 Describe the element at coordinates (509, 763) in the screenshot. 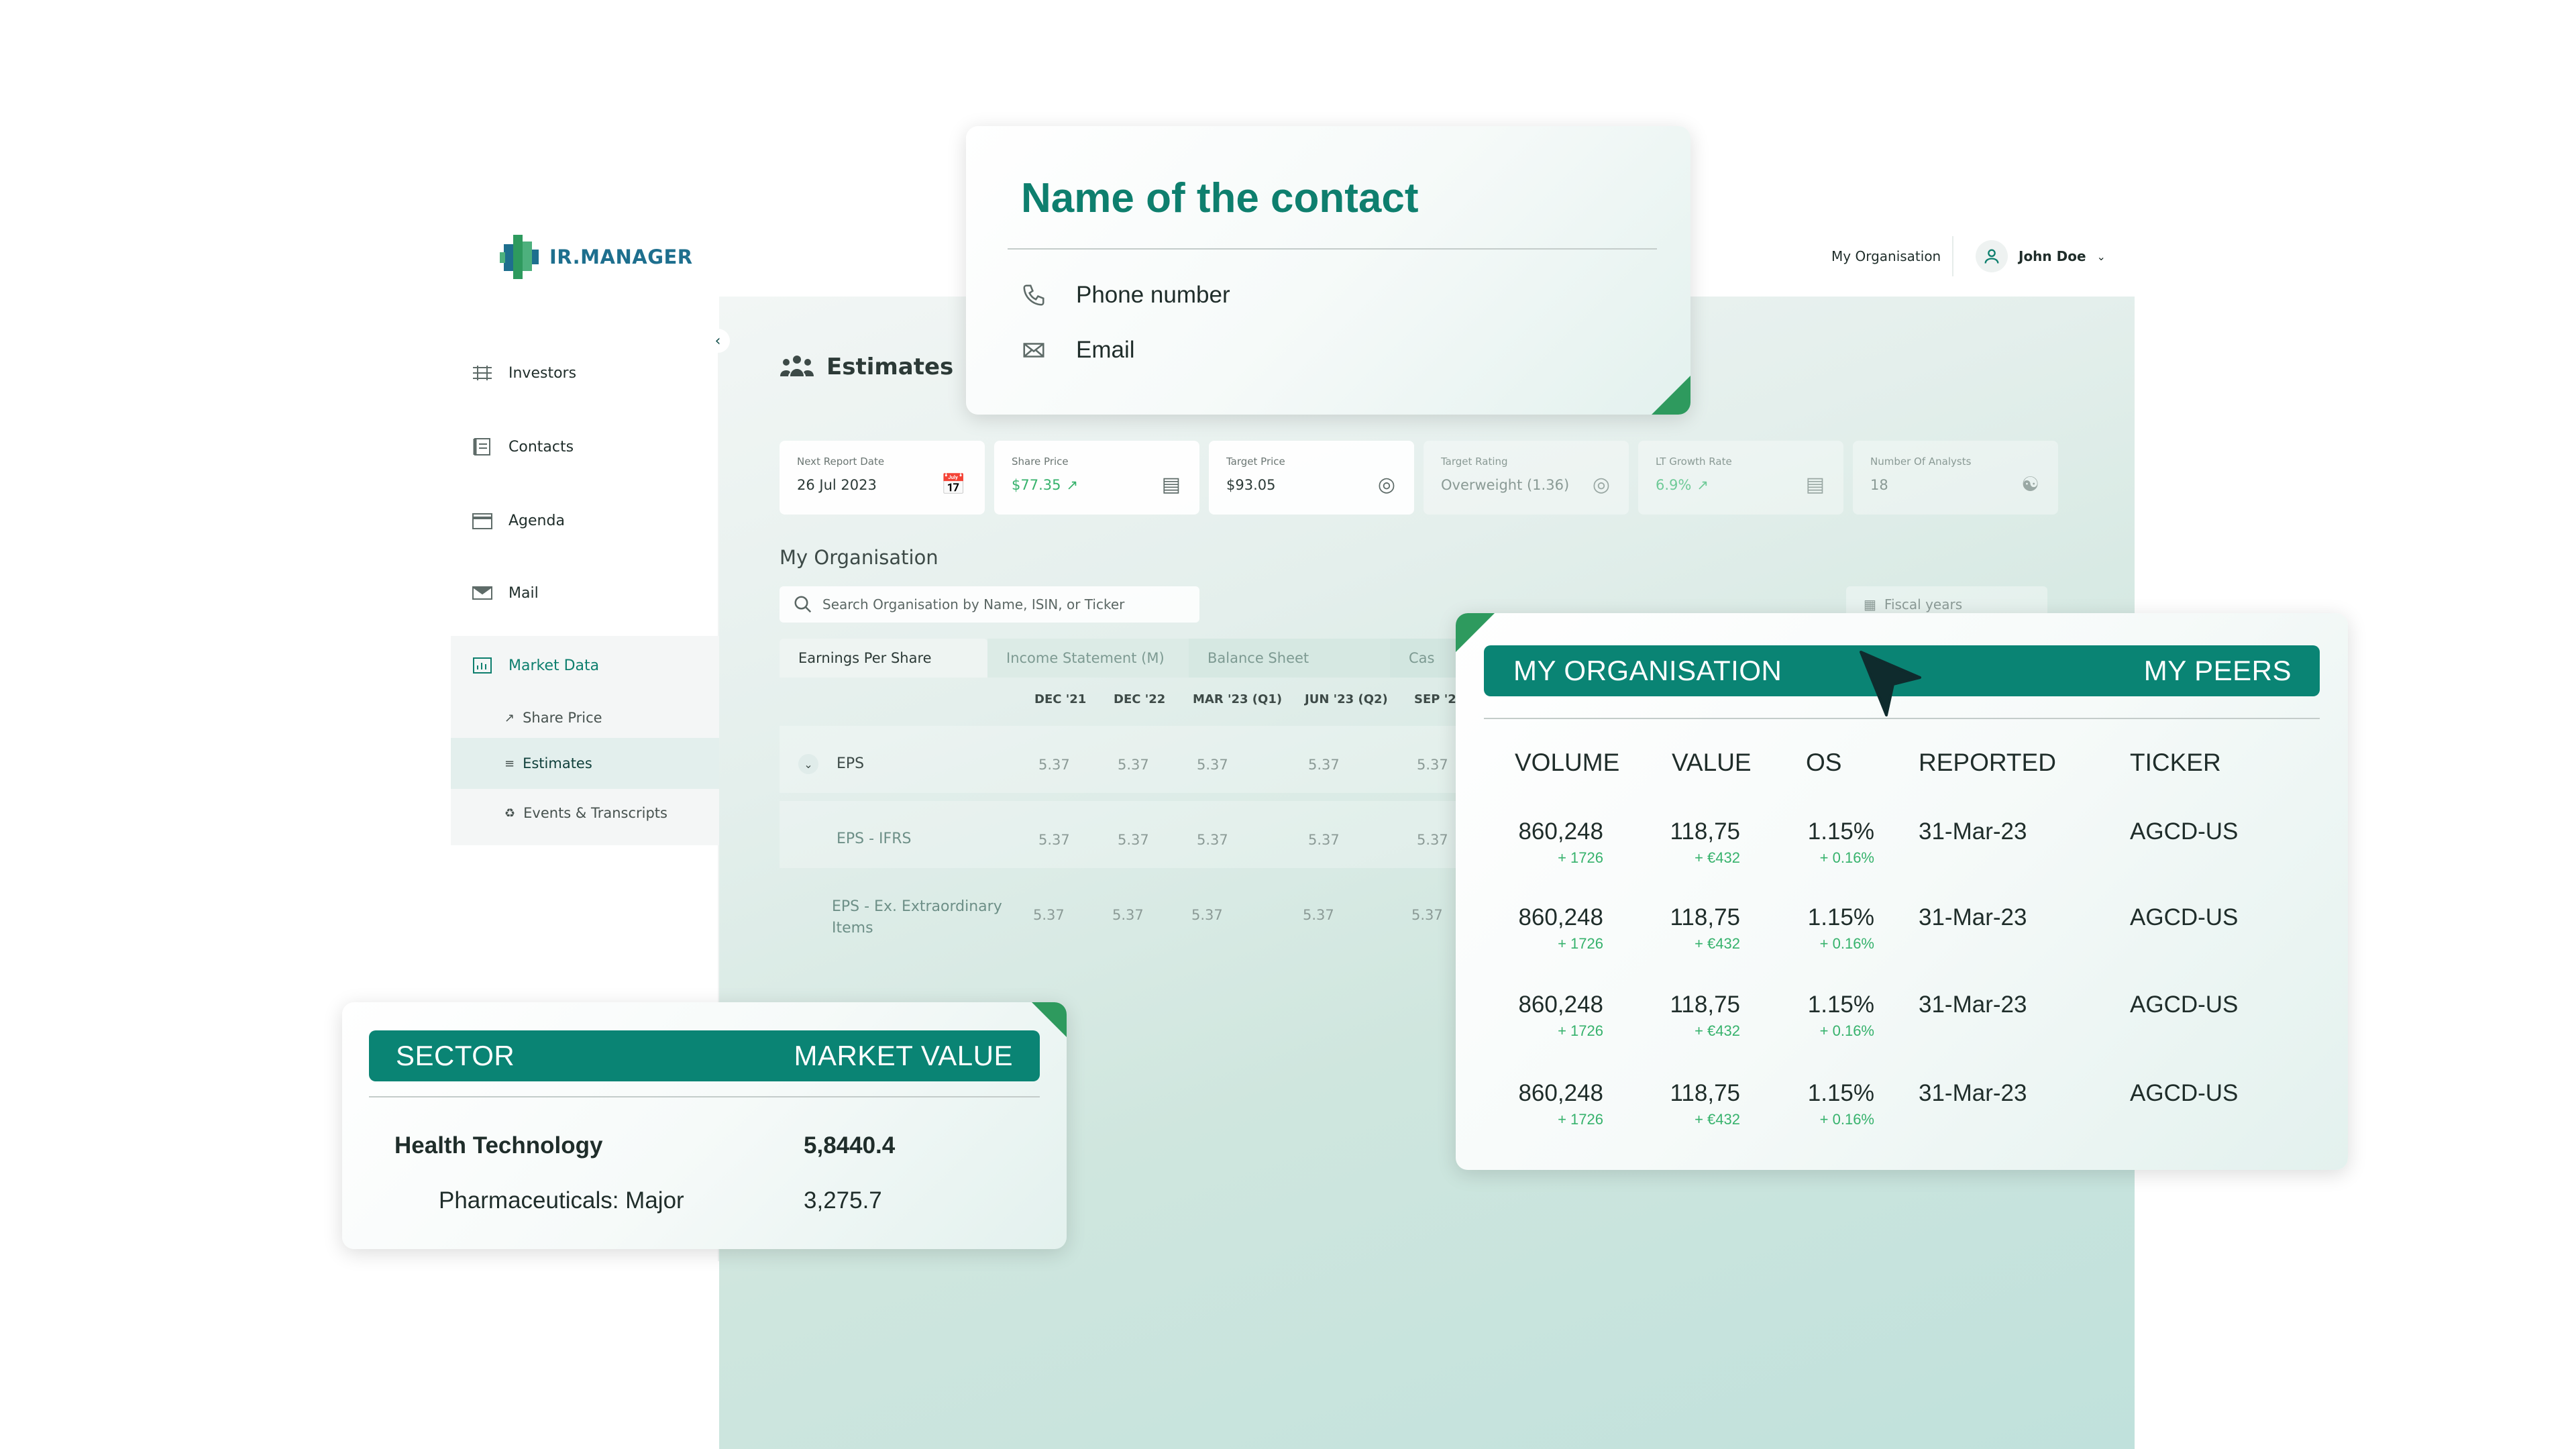

I see `estimates-icon: ≡` at that location.